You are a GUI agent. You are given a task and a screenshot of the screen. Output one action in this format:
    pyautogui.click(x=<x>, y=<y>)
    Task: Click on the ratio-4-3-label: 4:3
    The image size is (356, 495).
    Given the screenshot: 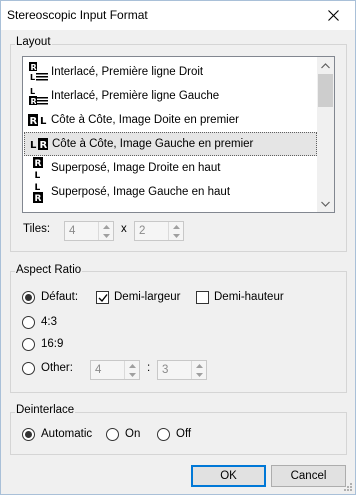 What is the action you would take?
    pyautogui.click(x=49, y=322)
    